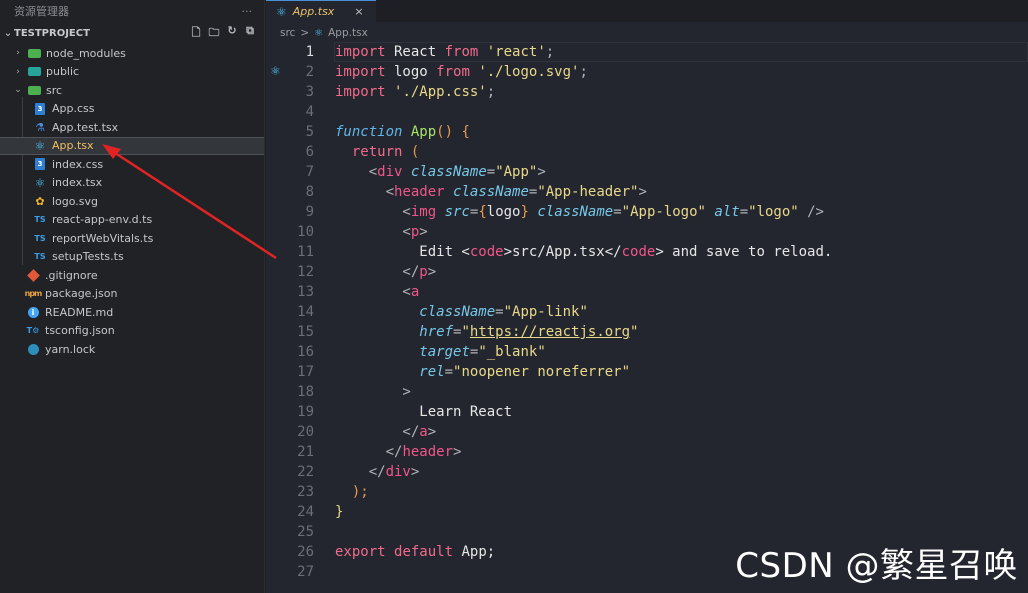 The width and height of the screenshot is (1028, 593). I want to click on code-line: 23 );, so click(647, 492).